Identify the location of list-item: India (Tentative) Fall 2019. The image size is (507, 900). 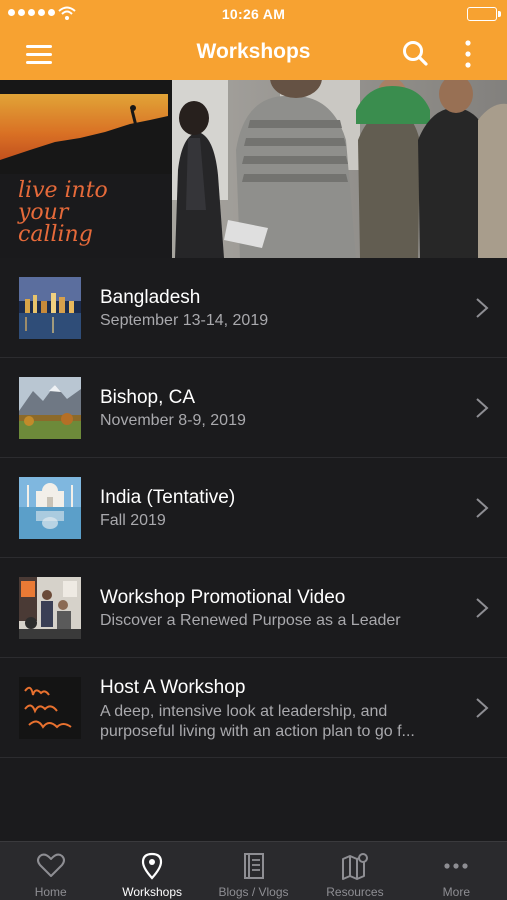
(253, 508).